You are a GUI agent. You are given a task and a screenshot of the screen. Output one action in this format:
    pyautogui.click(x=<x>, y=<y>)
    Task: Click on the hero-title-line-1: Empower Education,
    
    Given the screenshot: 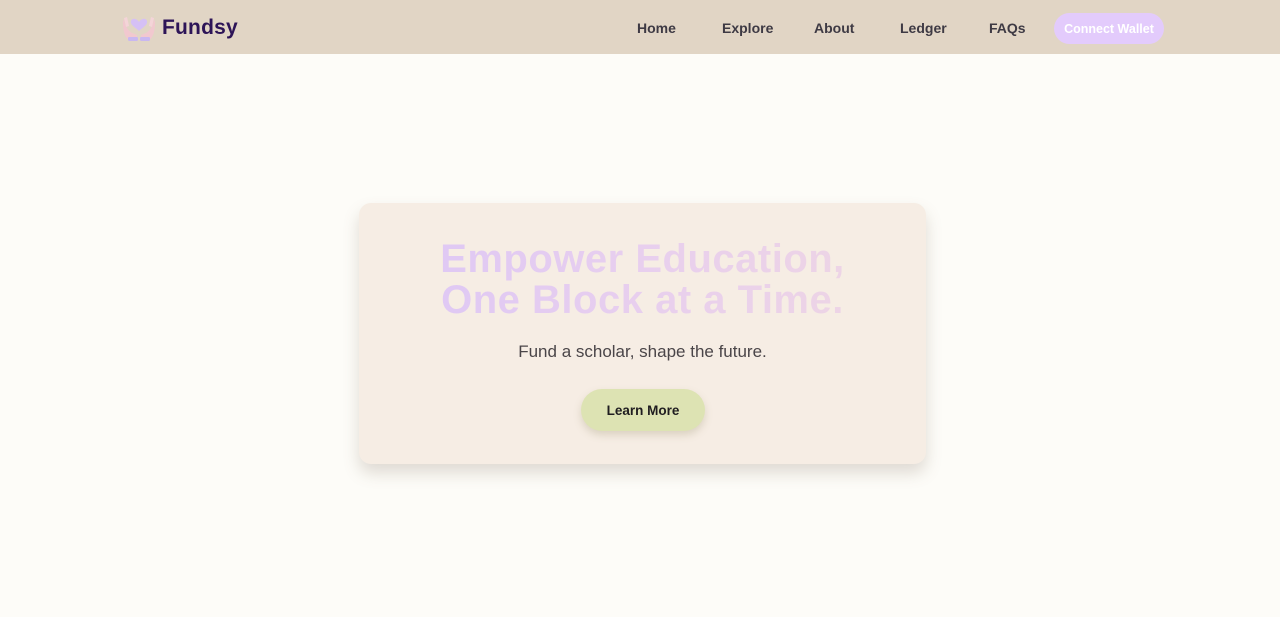 What is the action you would take?
    pyautogui.click(x=642, y=259)
    